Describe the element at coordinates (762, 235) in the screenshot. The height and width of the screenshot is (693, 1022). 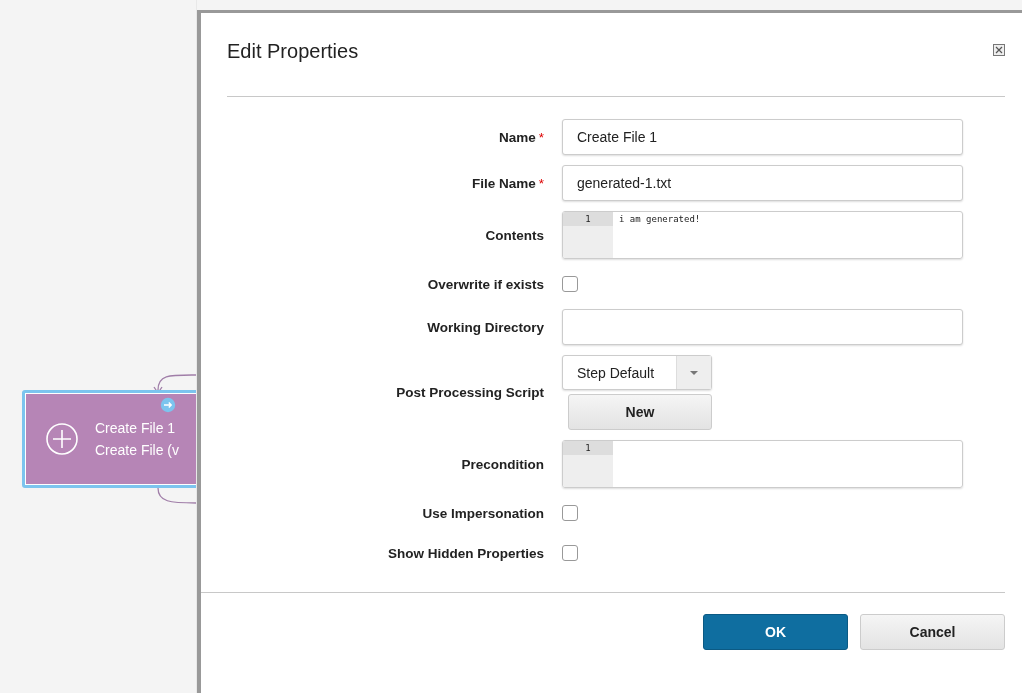
I see `code-editor: 1 i am generated!` at that location.